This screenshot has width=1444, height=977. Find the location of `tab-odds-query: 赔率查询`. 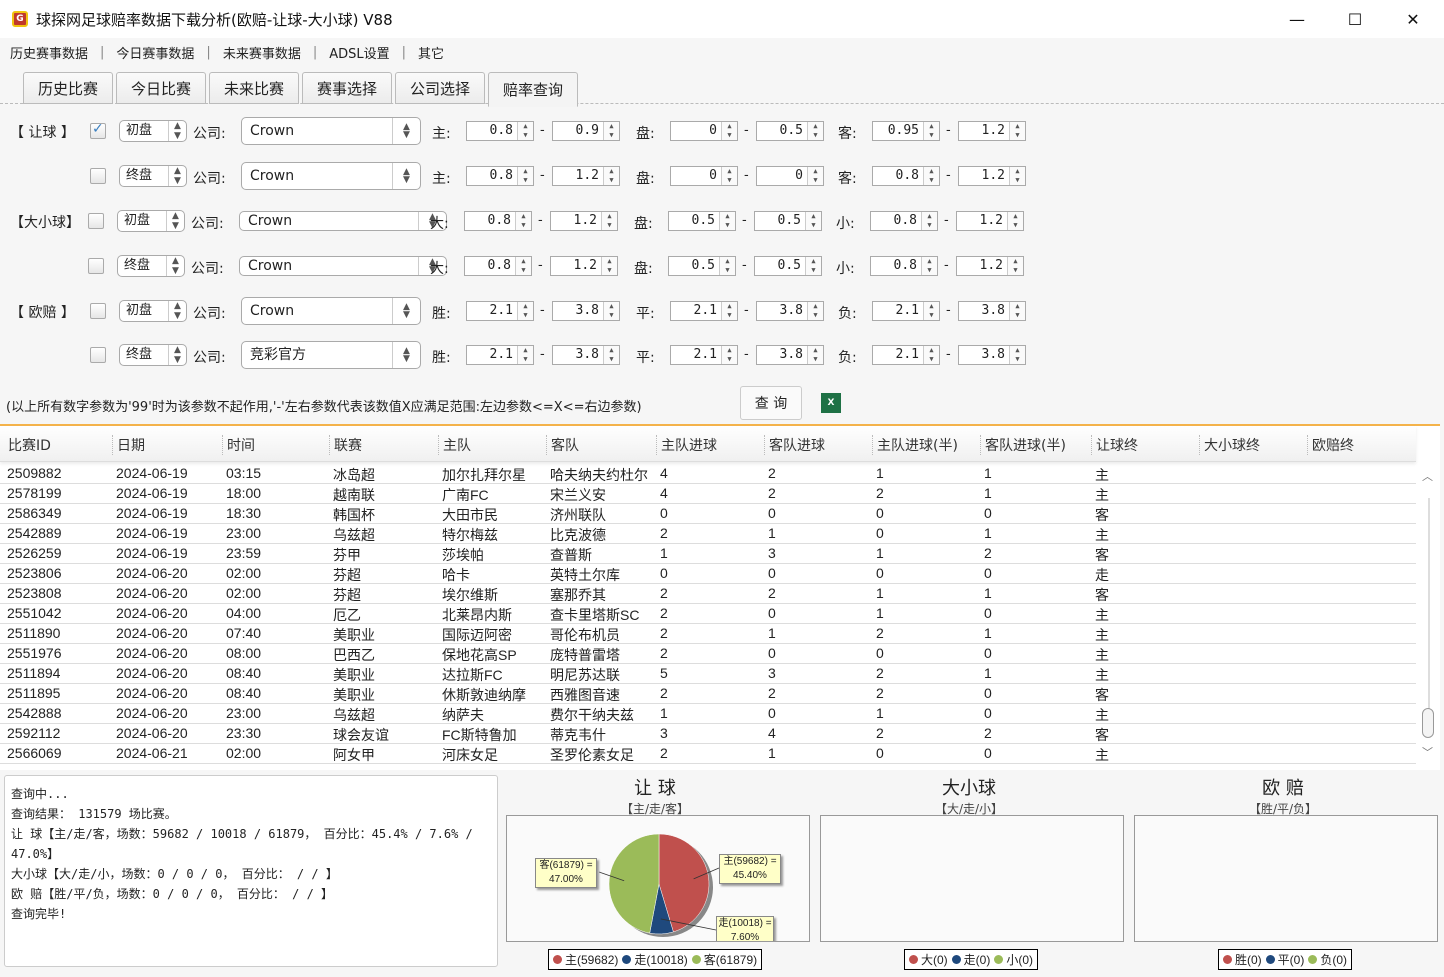

tab-odds-query: 赔率查询 is located at coordinates (533, 89).